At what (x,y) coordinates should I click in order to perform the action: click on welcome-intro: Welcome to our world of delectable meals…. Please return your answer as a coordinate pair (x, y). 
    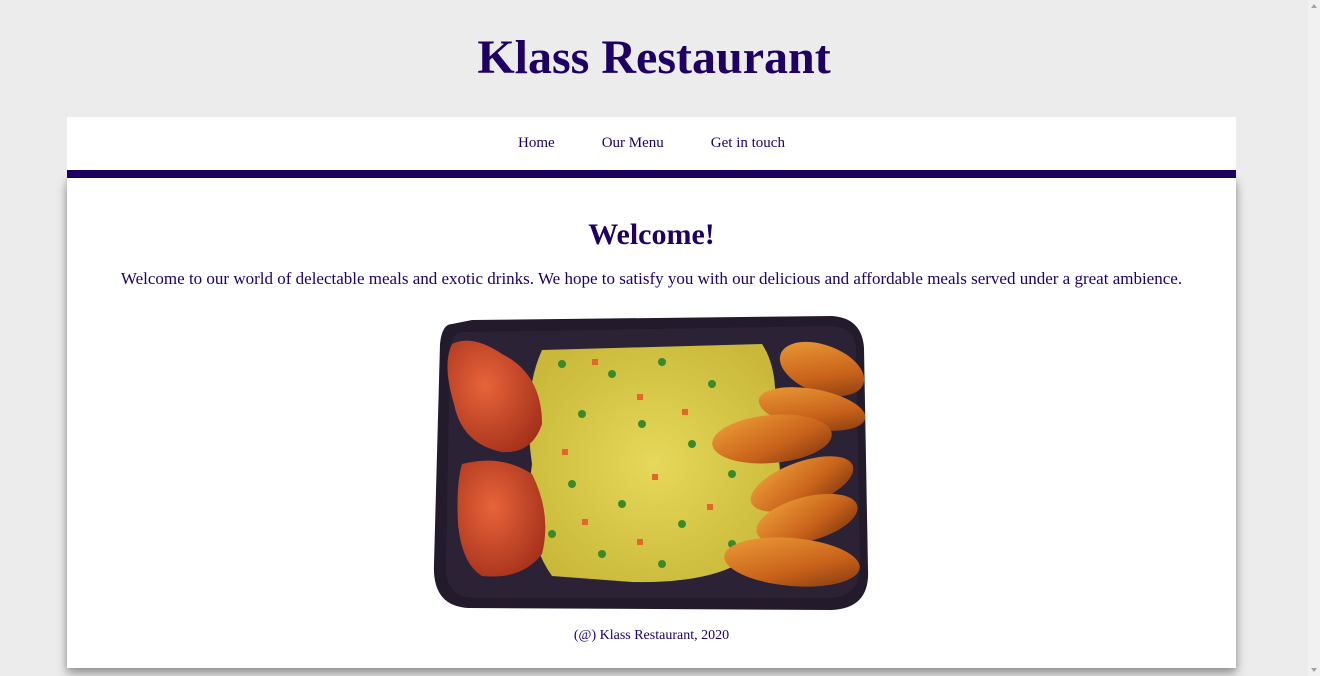
    Looking at the image, I should click on (651, 278).